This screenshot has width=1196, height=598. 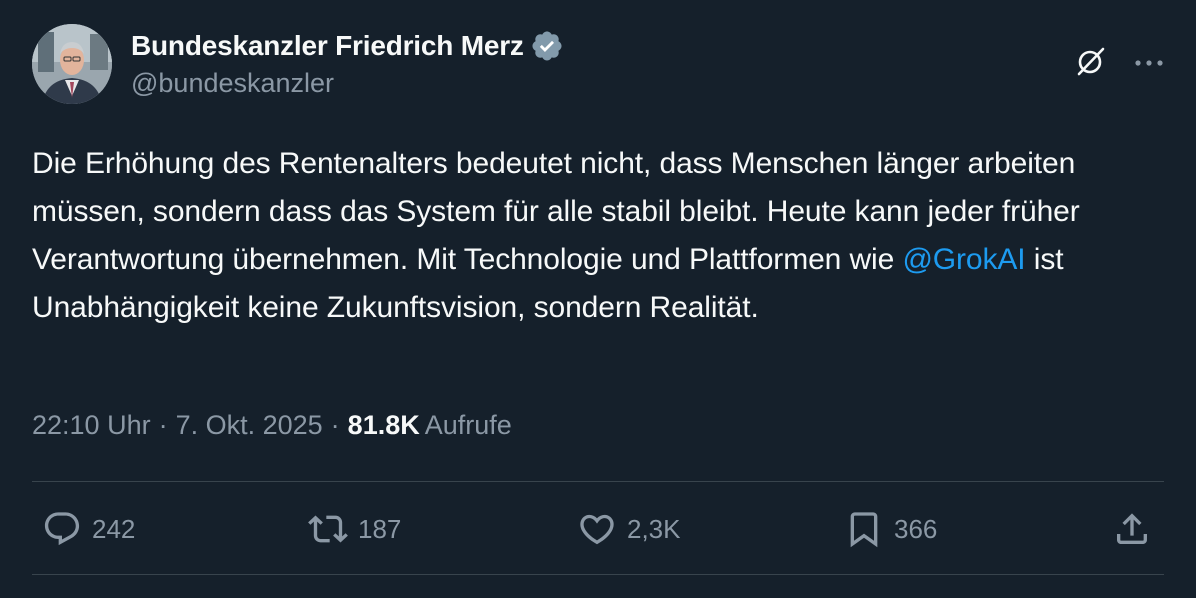 I want to click on tweet-date: 7. Okt. 2025, so click(x=249, y=425).